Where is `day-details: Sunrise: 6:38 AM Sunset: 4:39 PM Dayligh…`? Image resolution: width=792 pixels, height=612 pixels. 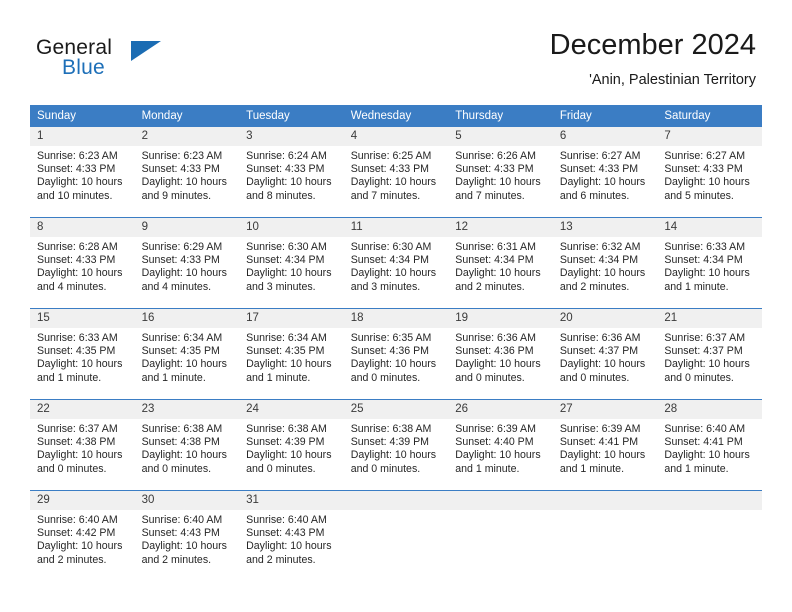 day-details: Sunrise: 6:38 AM Sunset: 4:39 PM Dayligh… is located at coordinates (396, 447).